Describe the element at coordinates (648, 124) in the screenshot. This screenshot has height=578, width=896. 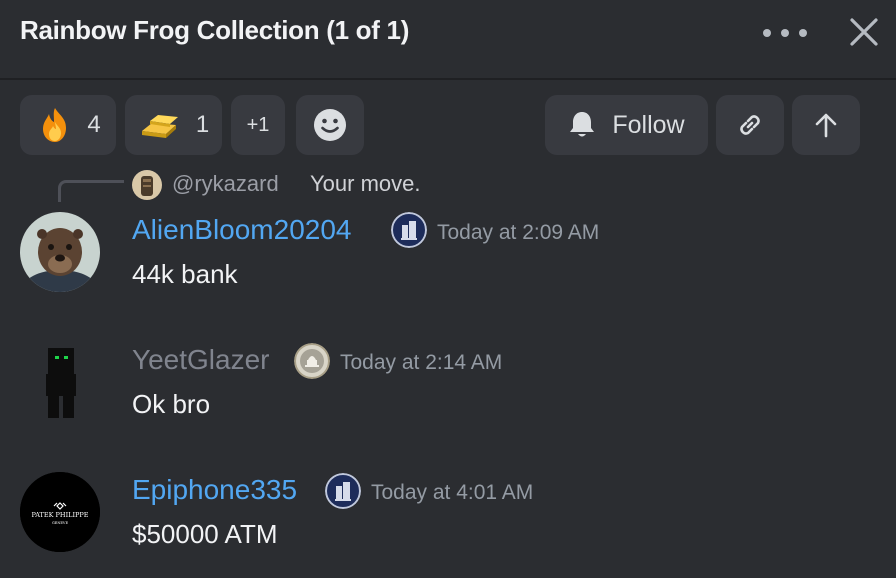
I see `follow-label: Follow` at that location.